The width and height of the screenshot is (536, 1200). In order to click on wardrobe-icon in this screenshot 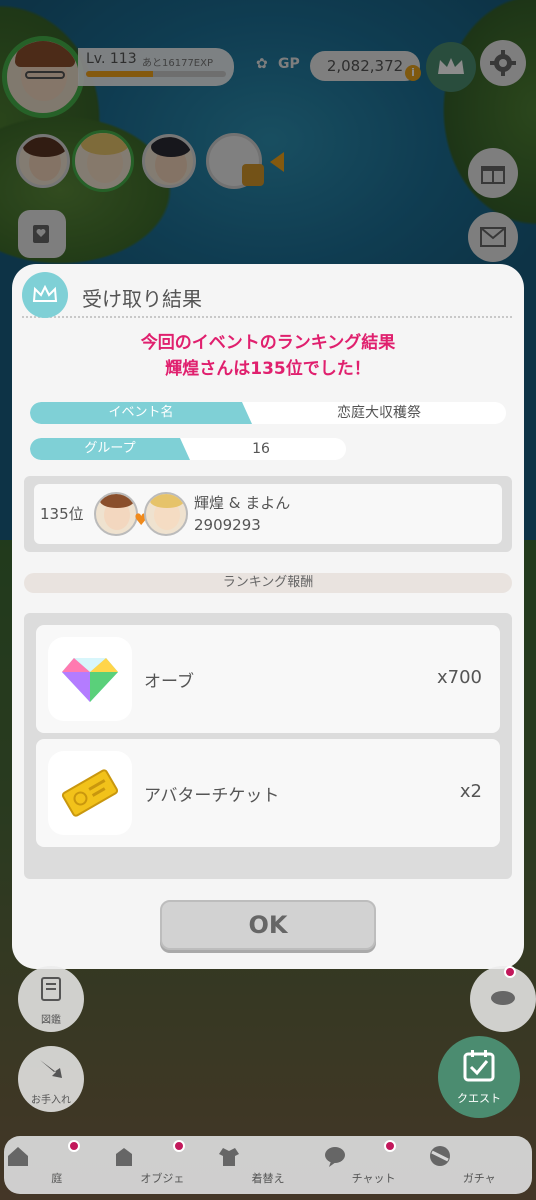, I will do `click(229, 1157)`.